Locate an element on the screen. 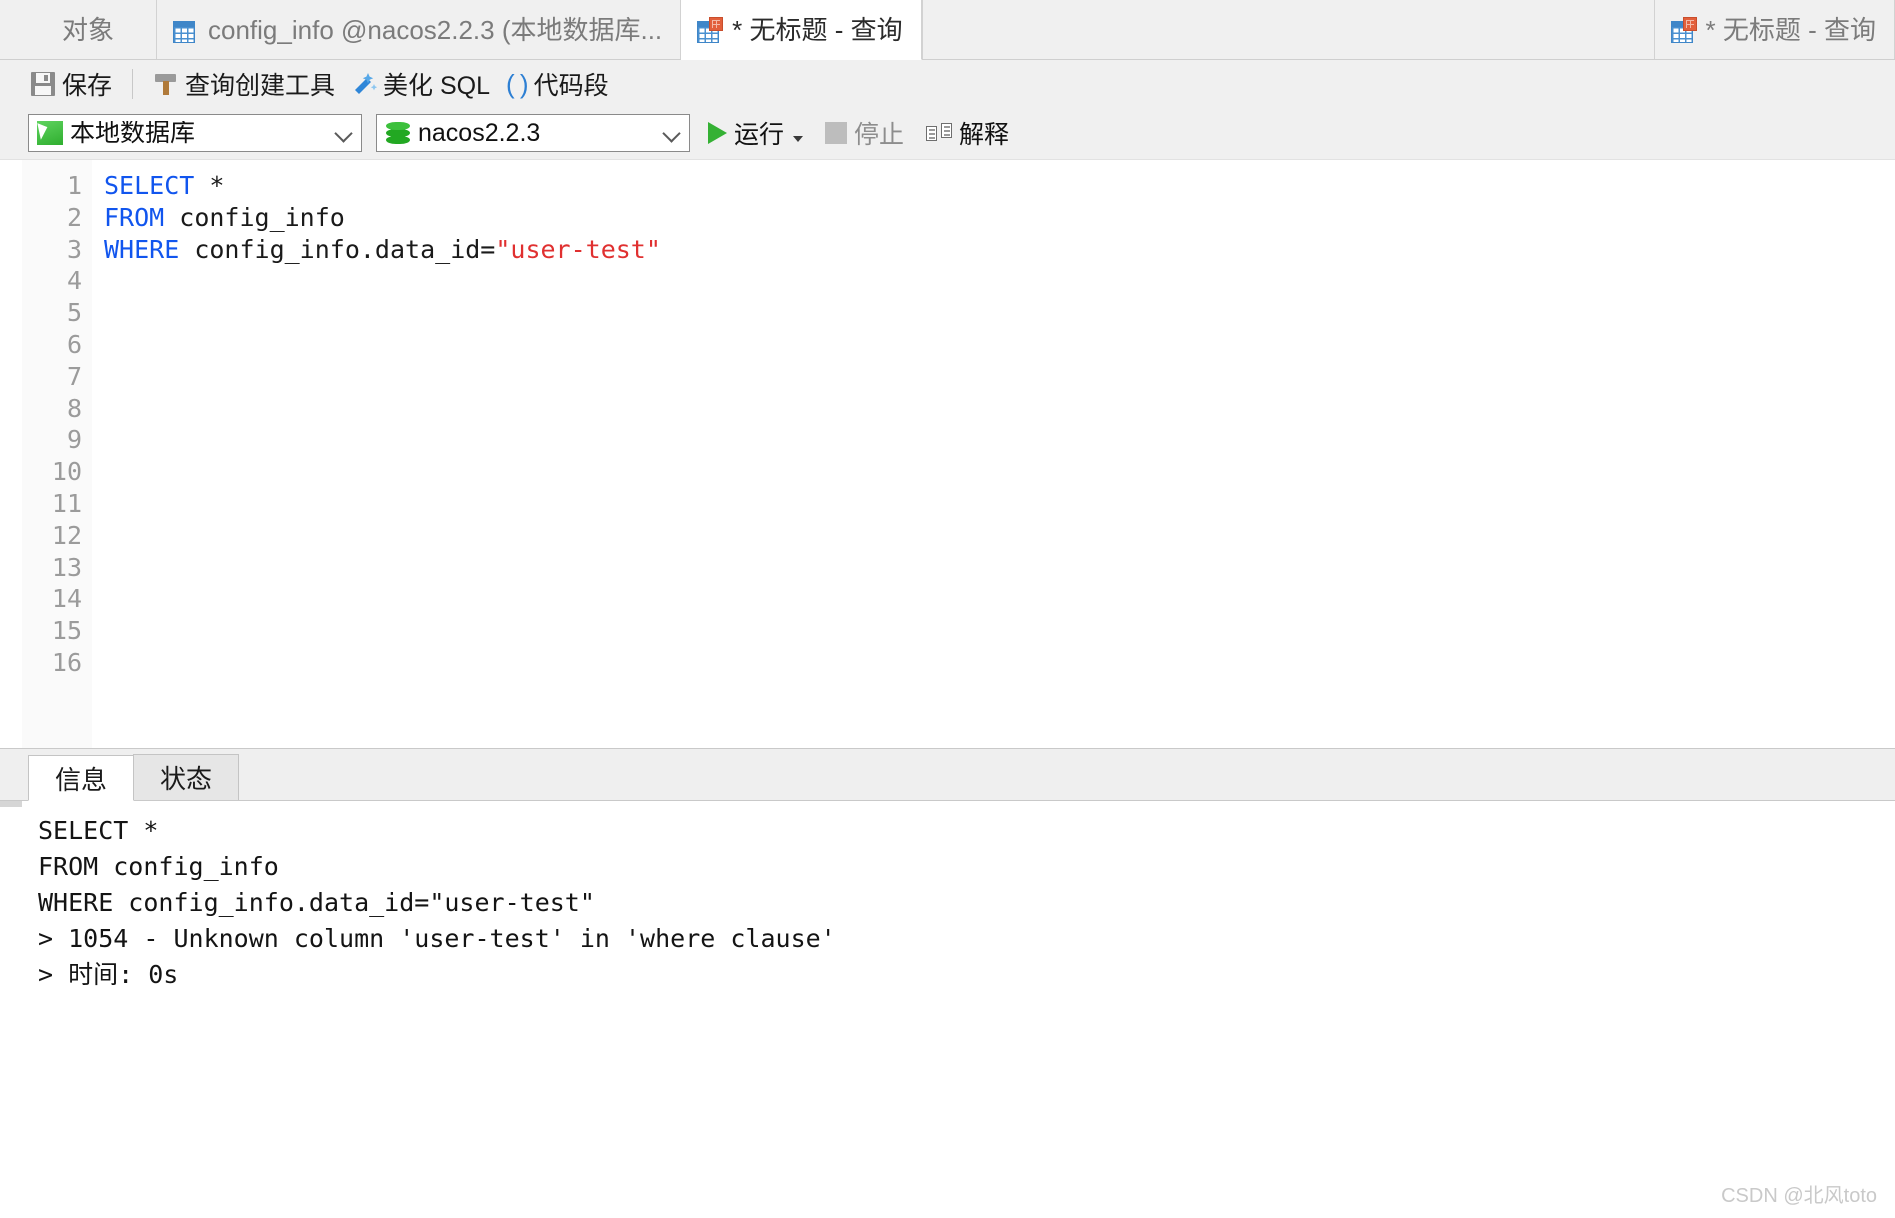  stop-button-label: 停止 is located at coordinates (879, 135).